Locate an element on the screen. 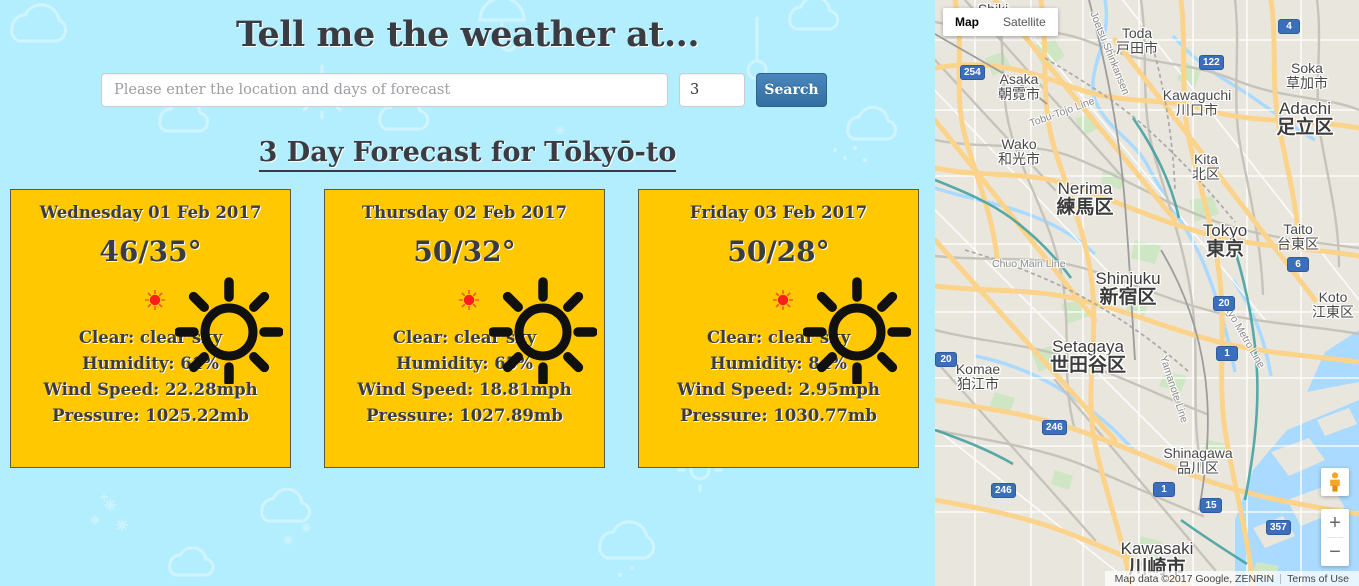 The image size is (1359, 586). map-type-control: Map Satellite is located at coordinates (1000, 22).